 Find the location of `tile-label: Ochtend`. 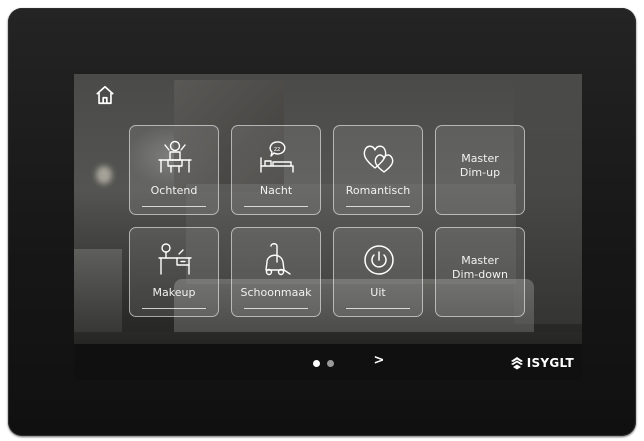

tile-label: Ochtend is located at coordinates (174, 190).